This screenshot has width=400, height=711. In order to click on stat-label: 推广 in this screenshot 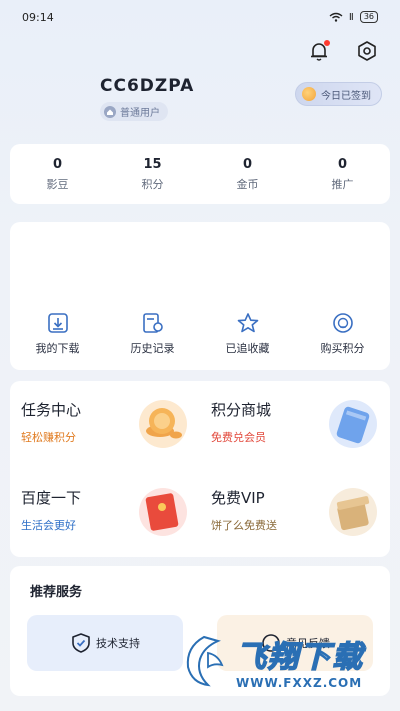, I will do `click(342, 184)`.